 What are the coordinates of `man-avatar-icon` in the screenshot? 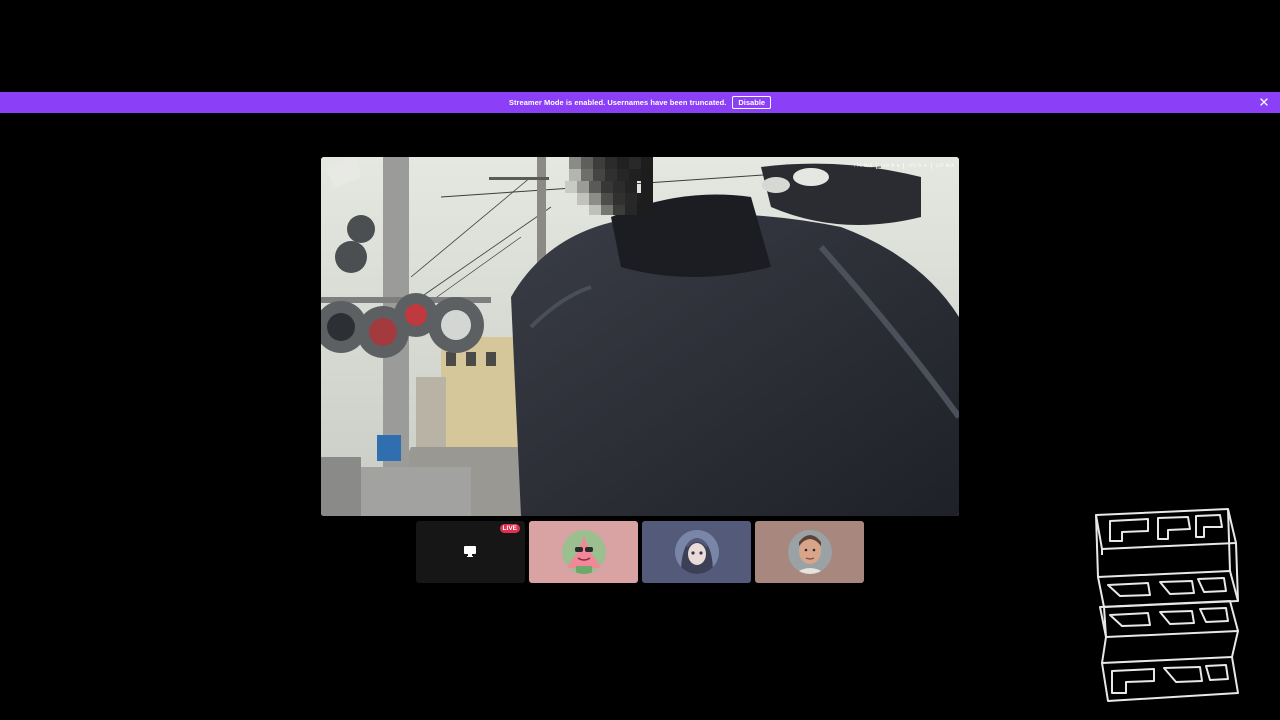 It's located at (809, 552).